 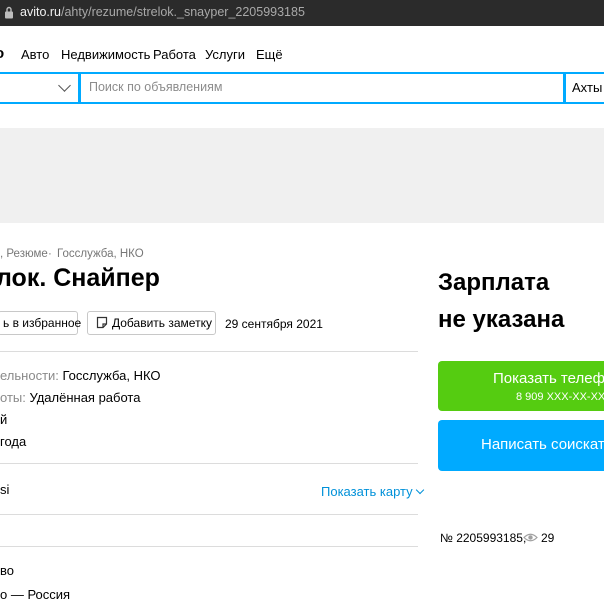 What do you see at coordinates (100, 254) in the screenshot?
I see `breadcrumb-item-category: Госслужба, НКО` at bounding box center [100, 254].